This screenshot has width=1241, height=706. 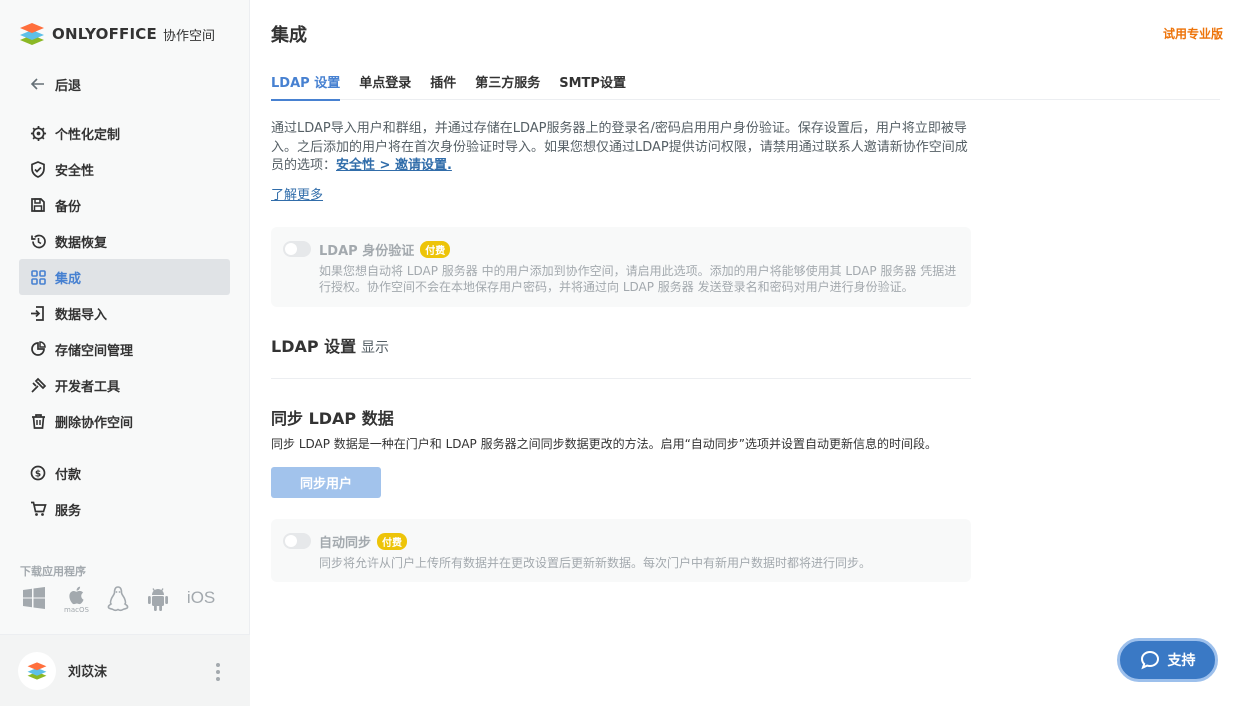 I want to click on trash-icon, so click(x=38, y=421).